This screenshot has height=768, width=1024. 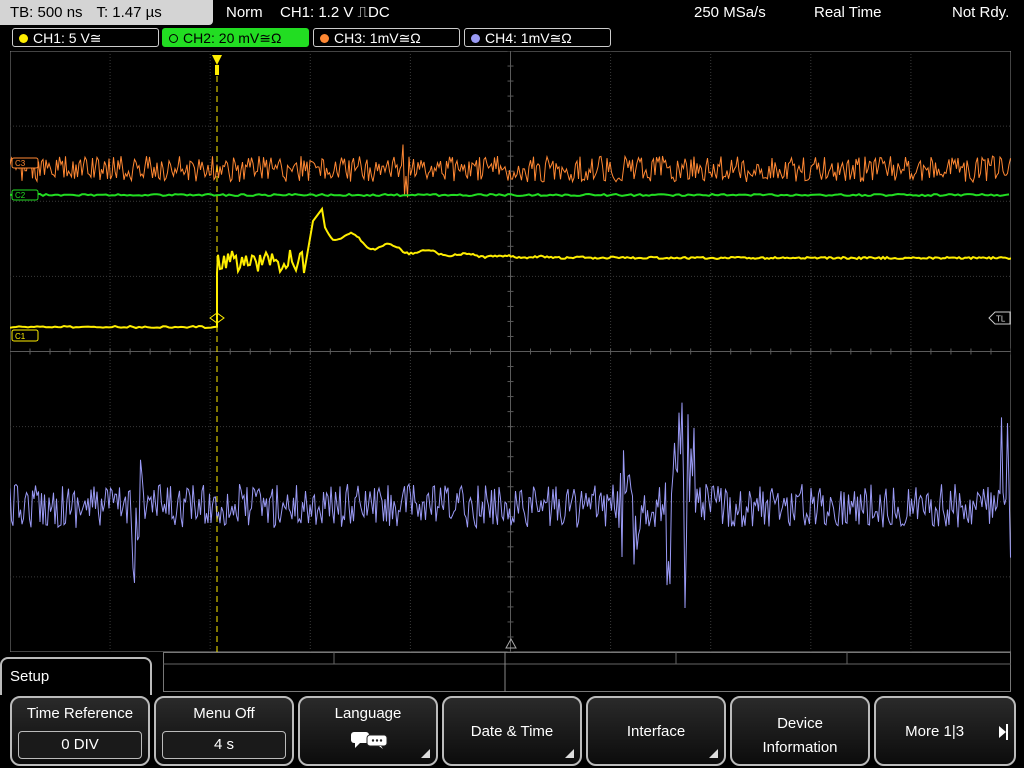 I want to click on trigger-level-label: TL, so click(x=1001, y=319).